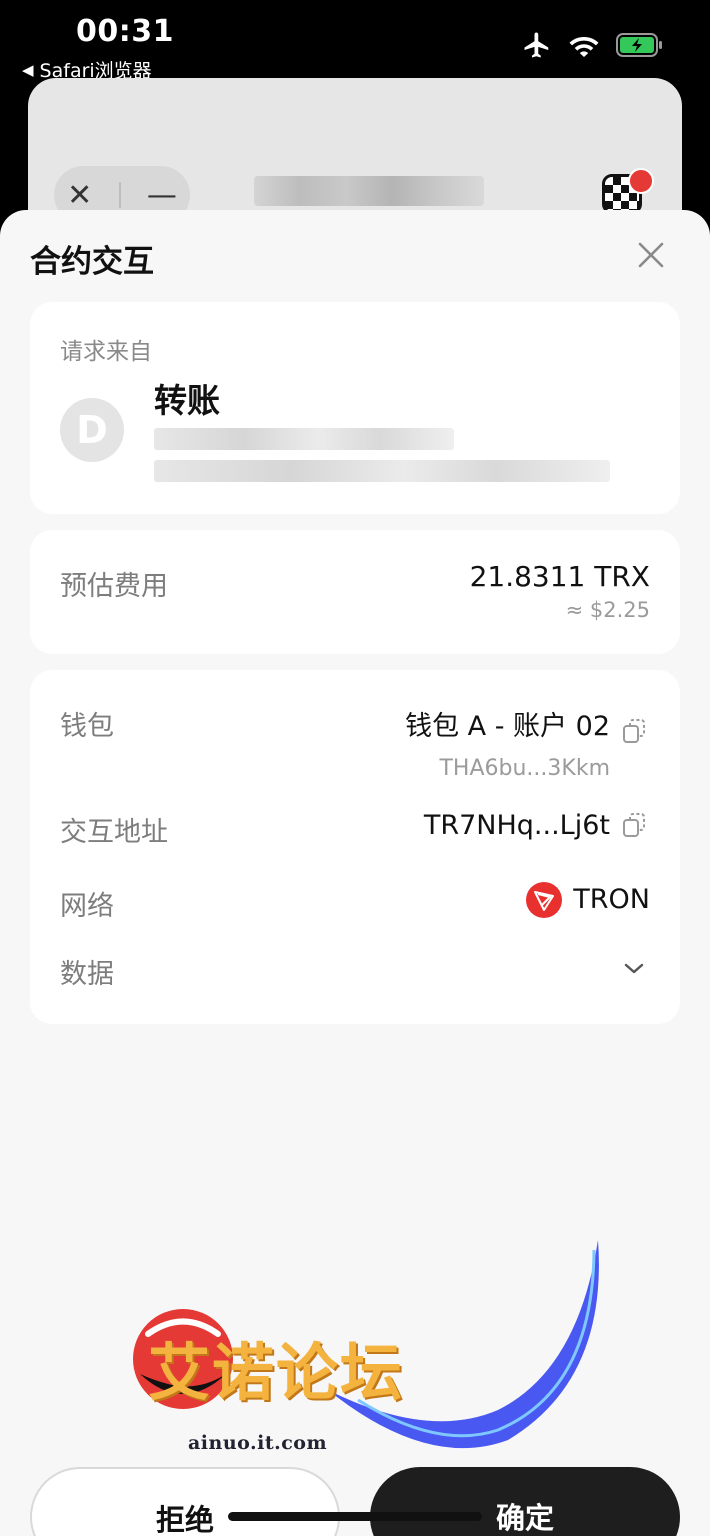 The height and width of the screenshot is (1536, 710). I want to click on forum-watermark: 艾诺论坛 ainuo.it.com, so click(368, 1355).